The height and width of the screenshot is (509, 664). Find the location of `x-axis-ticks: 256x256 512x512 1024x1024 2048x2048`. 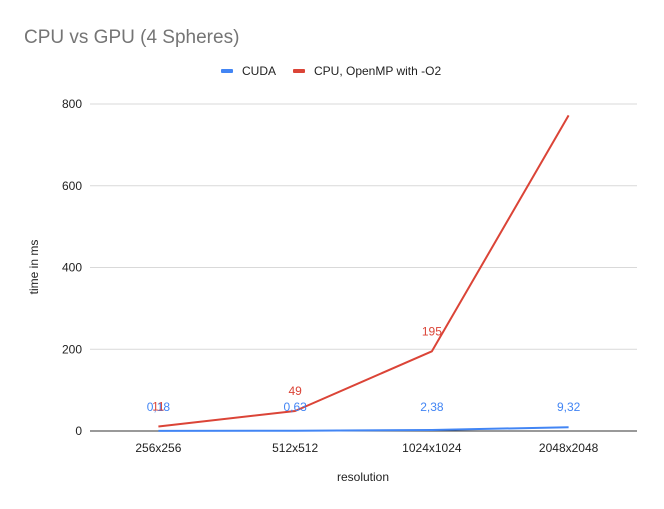

x-axis-ticks: 256x256 512x512 1024x1024 2048x2048 is located at coordinates (366, 448).